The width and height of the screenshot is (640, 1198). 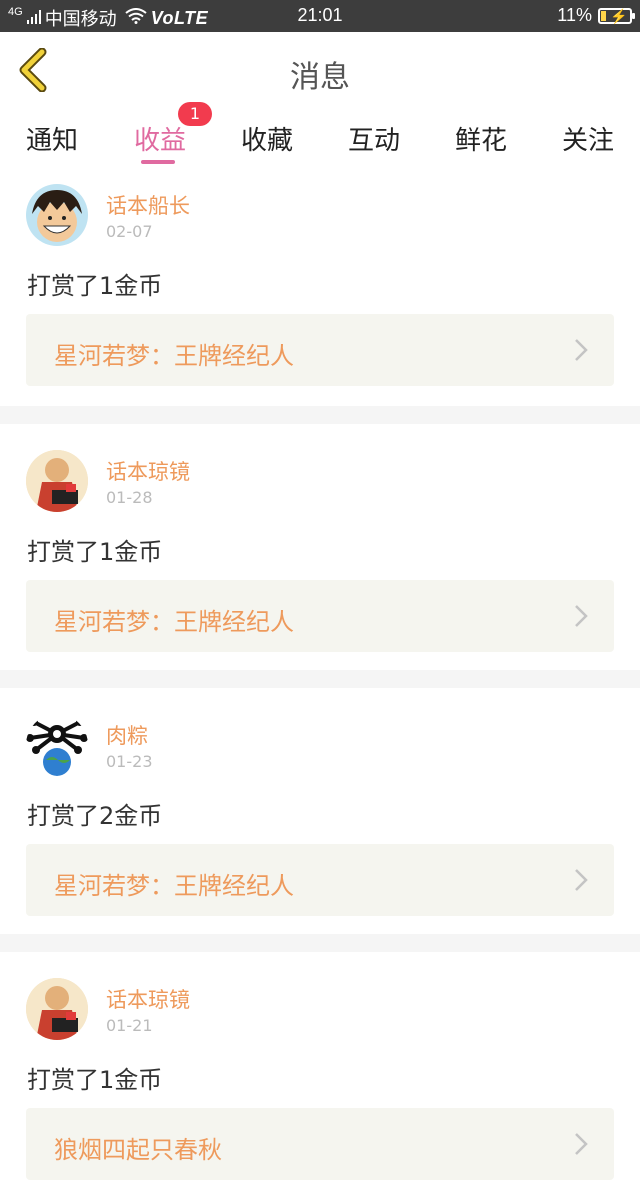 What do you see at coordinates (320, 1144) in the screenshot?
I see `book-link: 狼烟四起只春秋` at bounding box center [320, 1144].